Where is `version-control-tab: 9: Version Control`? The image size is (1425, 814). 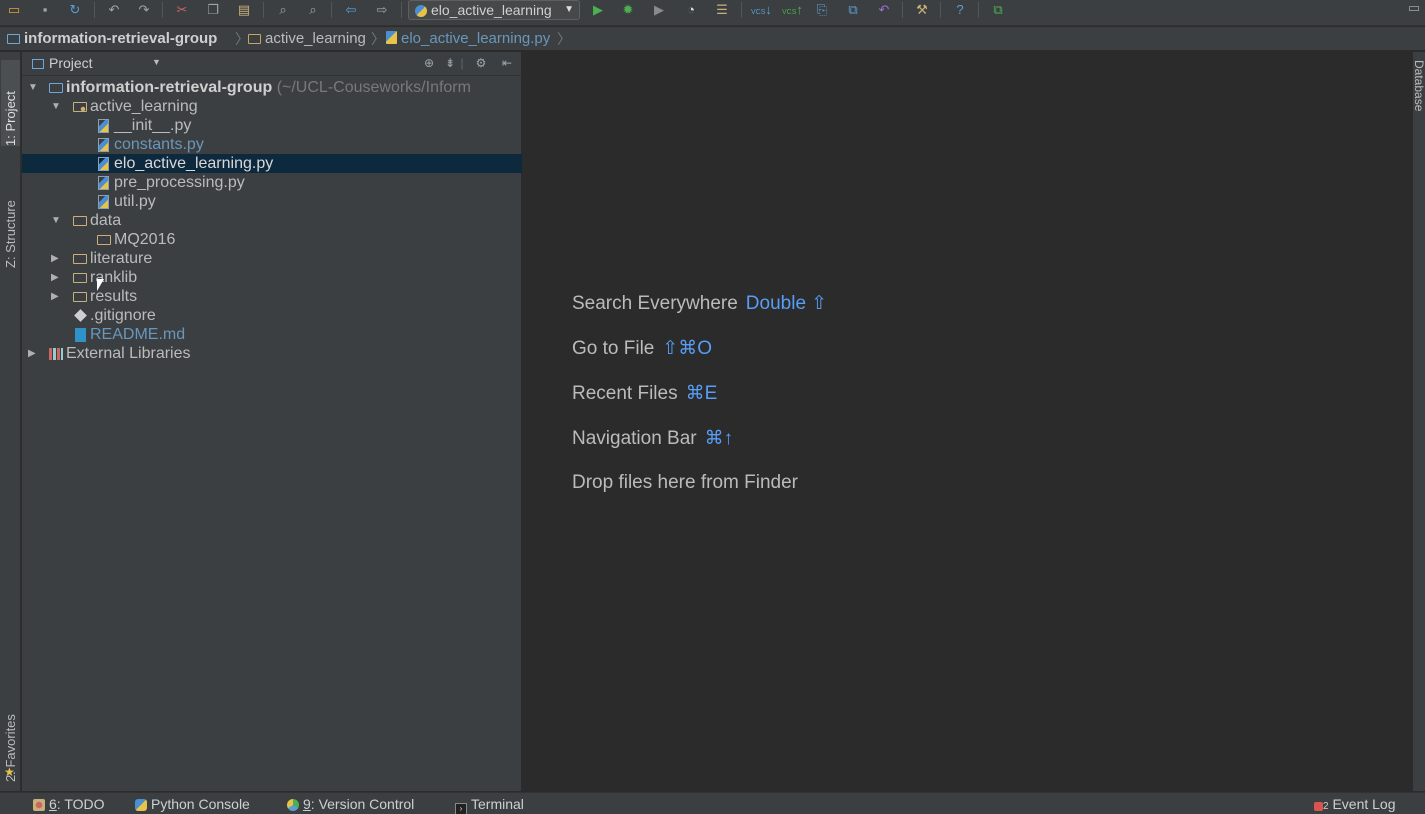
version-control-tab: 9: Version Control is located at coordinates (350, 803).